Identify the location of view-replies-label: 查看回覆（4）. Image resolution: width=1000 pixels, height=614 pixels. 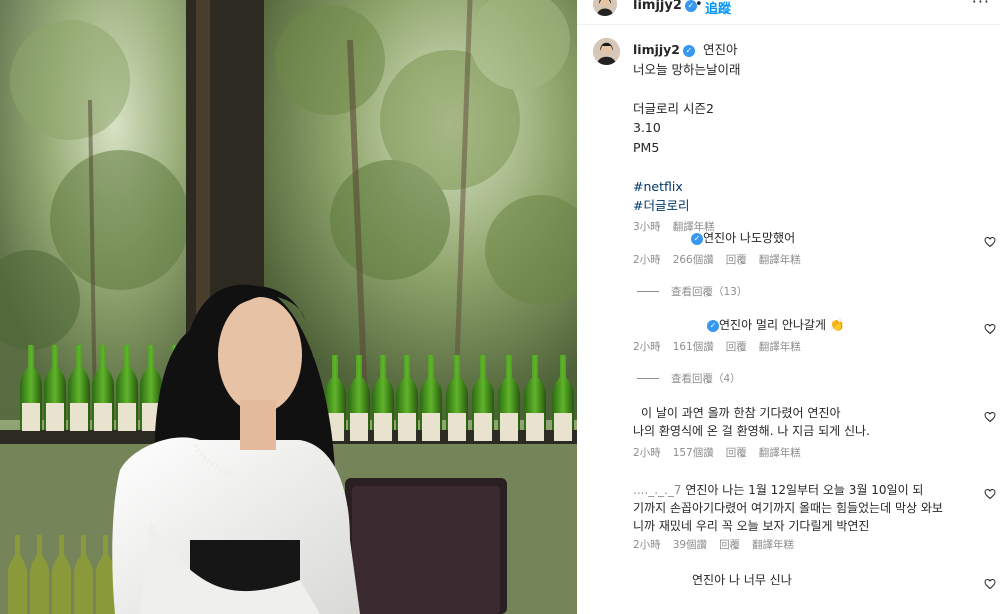
(706, 379).